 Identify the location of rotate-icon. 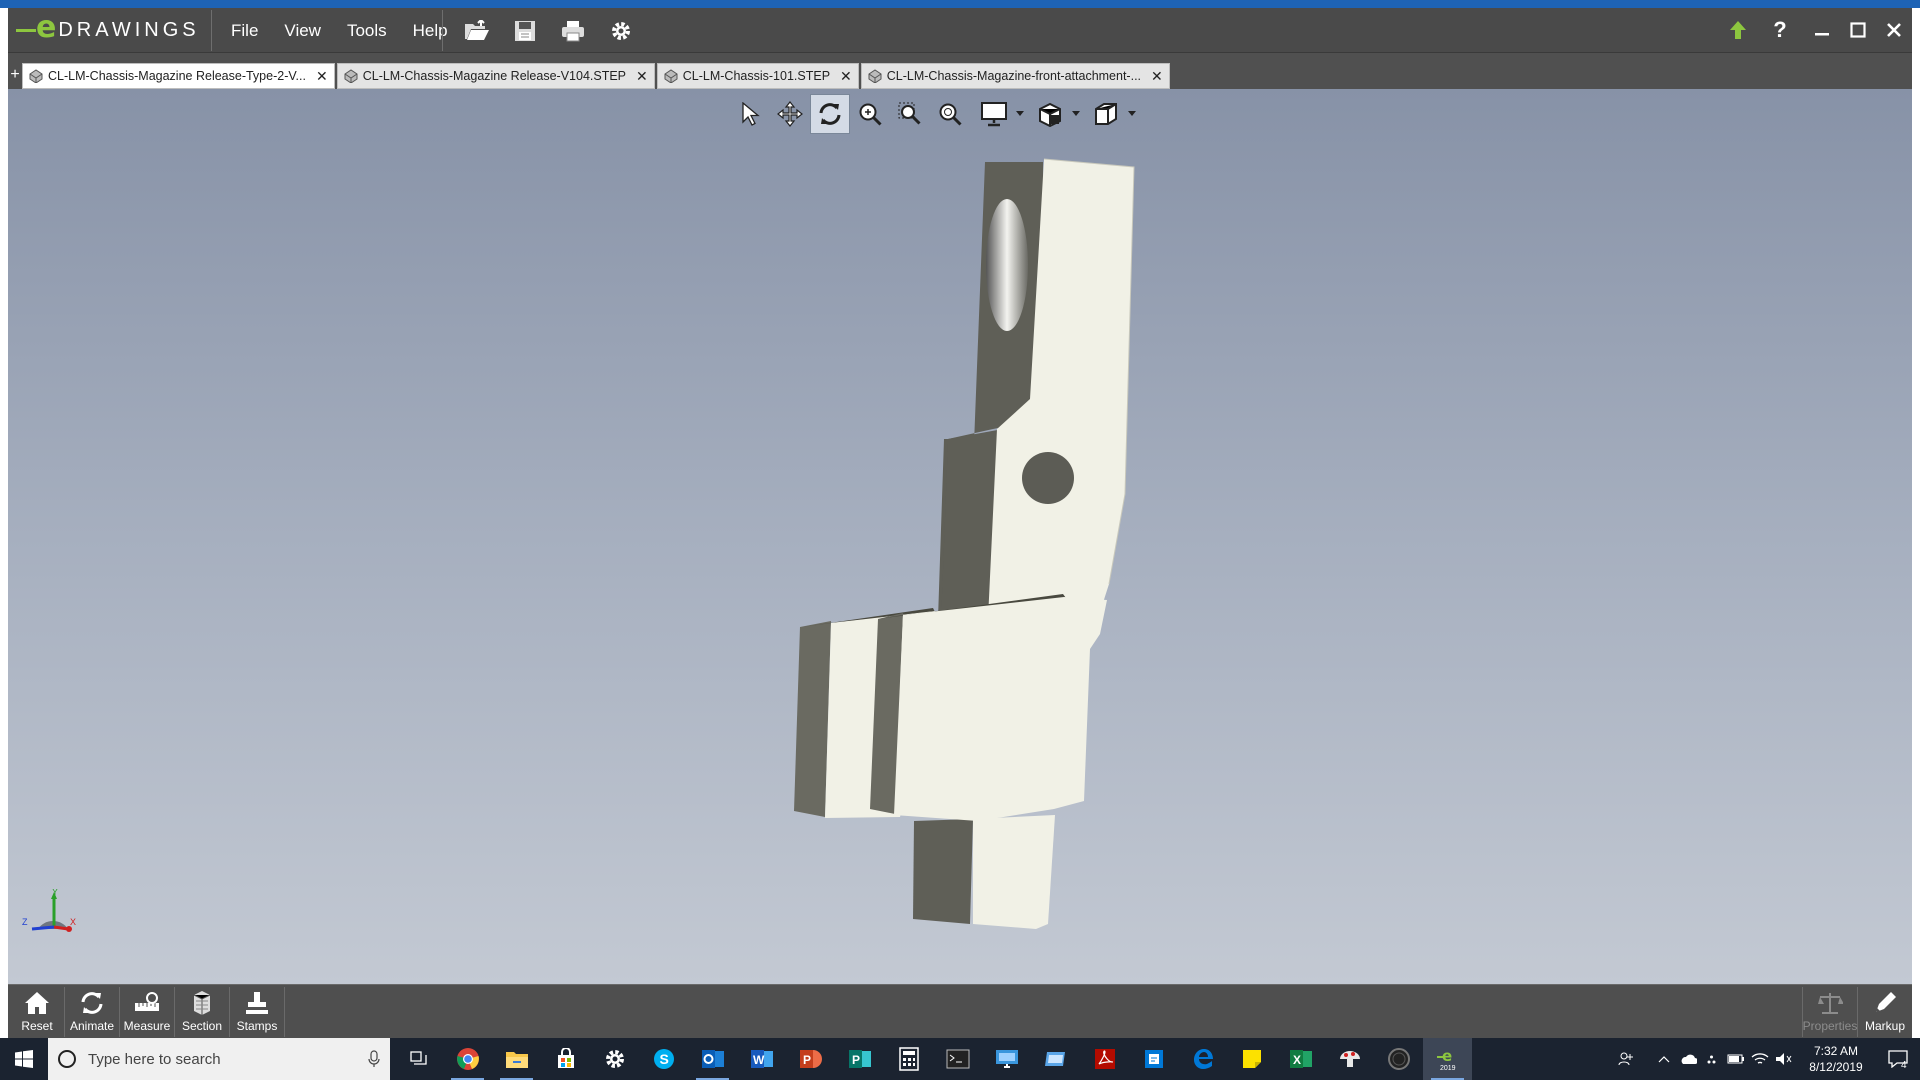
(830, 114).